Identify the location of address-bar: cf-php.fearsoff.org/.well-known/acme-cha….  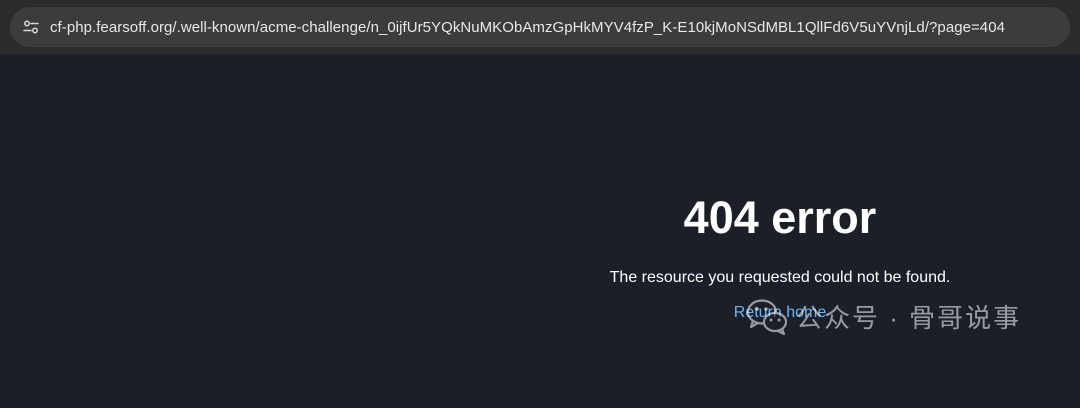
(540, 27).